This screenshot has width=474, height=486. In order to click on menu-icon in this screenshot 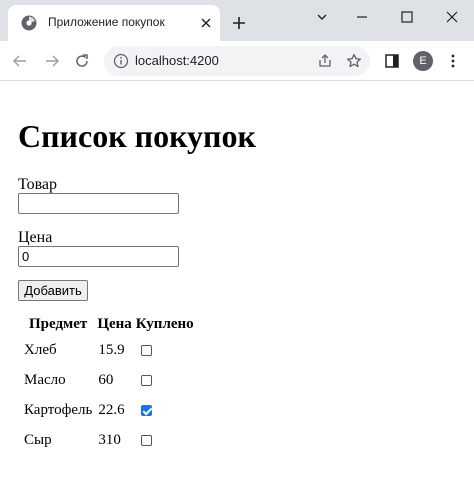, I will do `click(453, 61)`.